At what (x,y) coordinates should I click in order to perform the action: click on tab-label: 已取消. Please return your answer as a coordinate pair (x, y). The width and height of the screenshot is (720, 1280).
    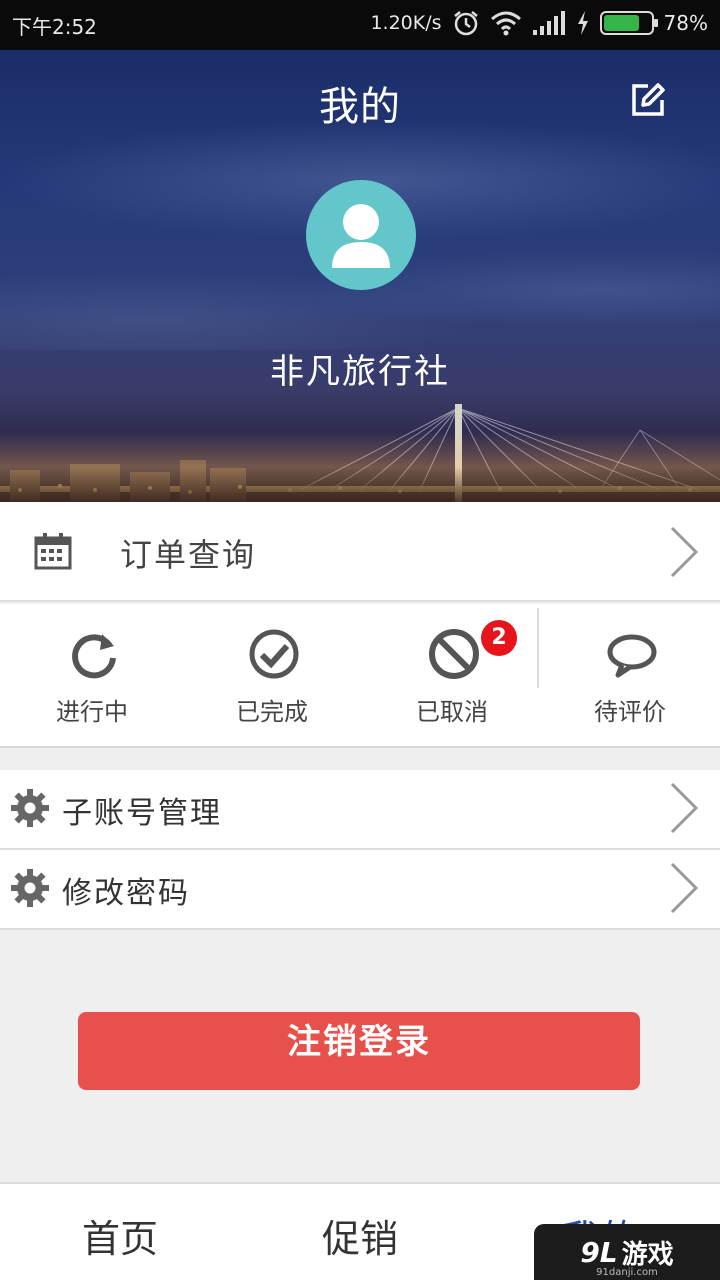
    Looking at the image, I should click on (452, 712).